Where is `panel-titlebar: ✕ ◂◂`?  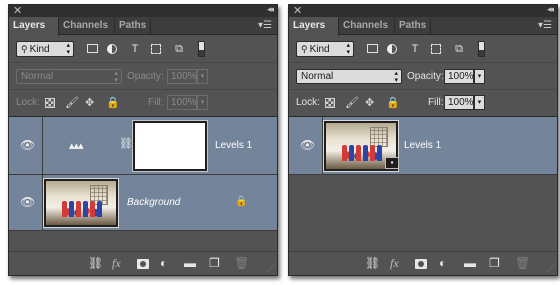 panel-titlebar: ✕ ◂◂ is located at coordinates (143, 10).